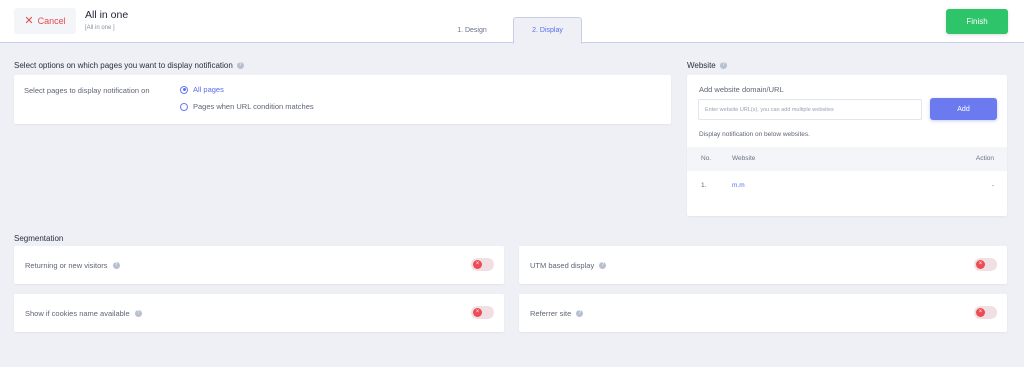 The image size is (1024, 367). I want to click on row-website-link: m.m, so click(738, 185).